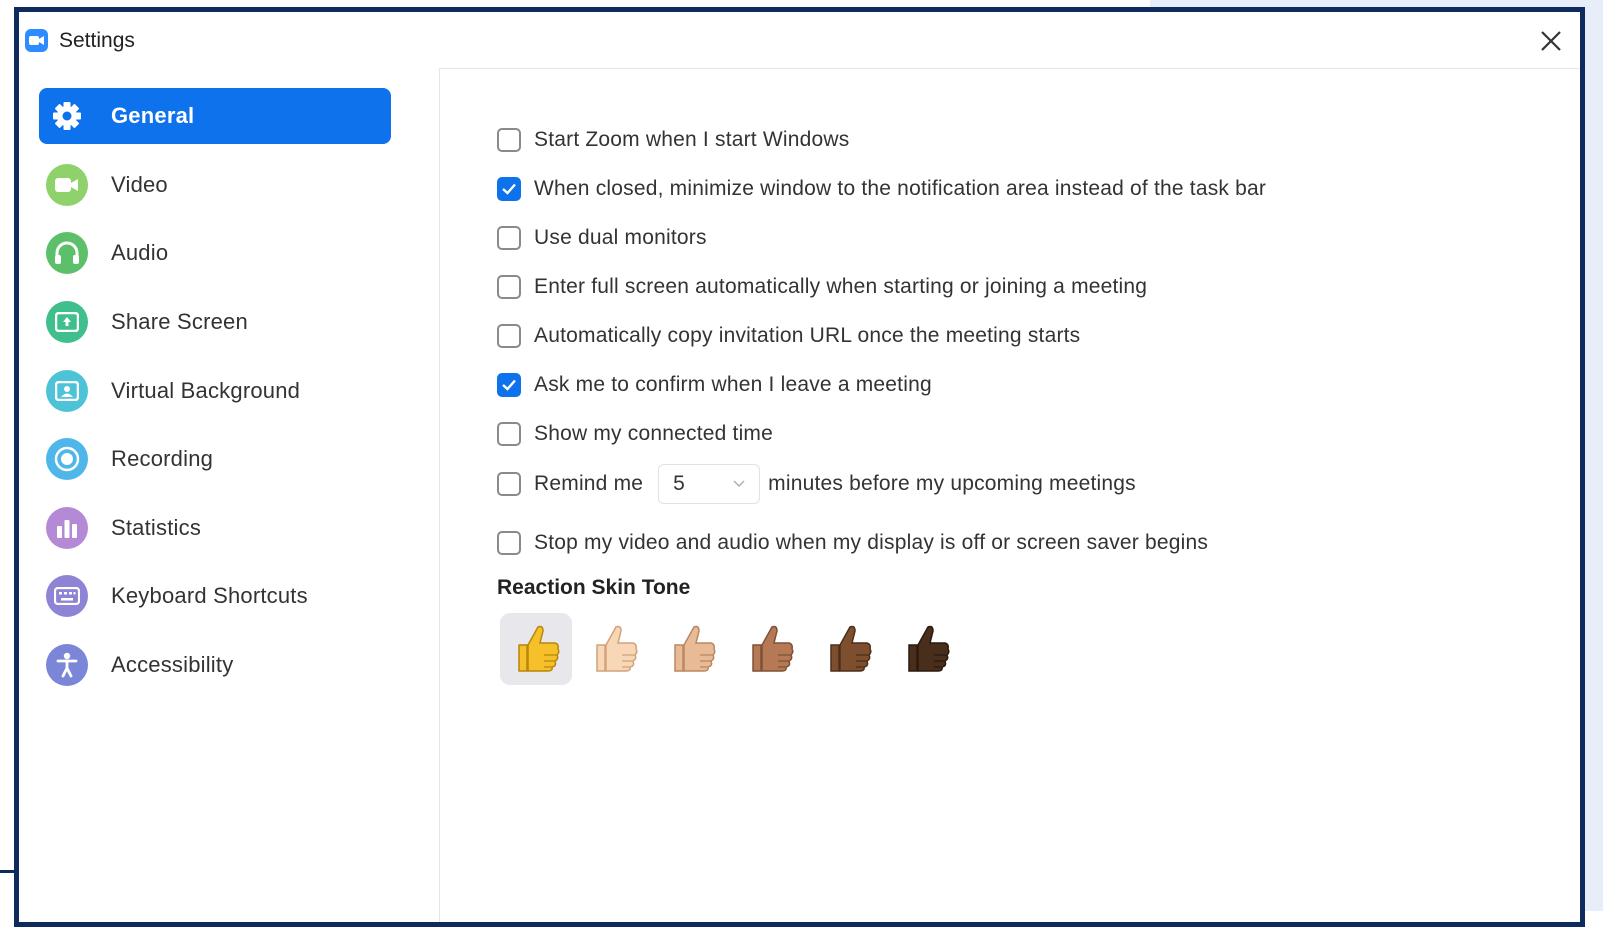 The width and height of the screenshot is (1603, 927). I want to click on option-confirm-leave-meeting: Ask me to confirm when I leave a meeting, so click(714, 385).